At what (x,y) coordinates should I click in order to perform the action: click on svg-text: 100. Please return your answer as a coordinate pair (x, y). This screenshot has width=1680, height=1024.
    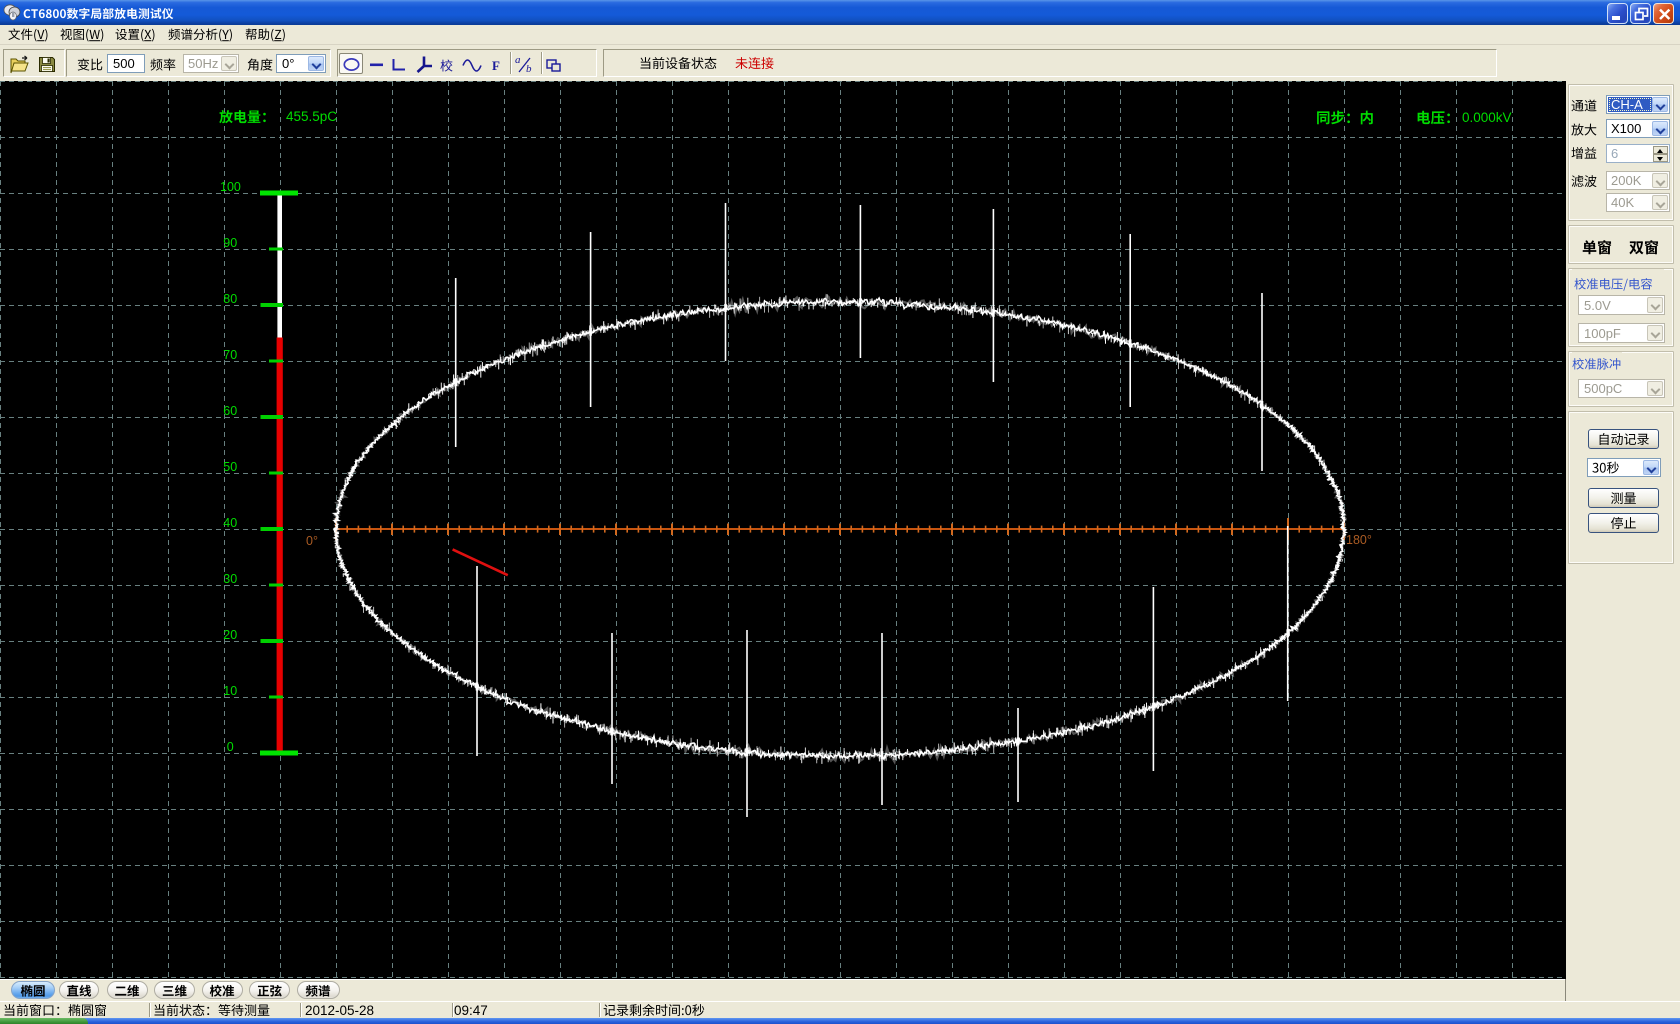
    Looking at the image, I should click on (230, 187).